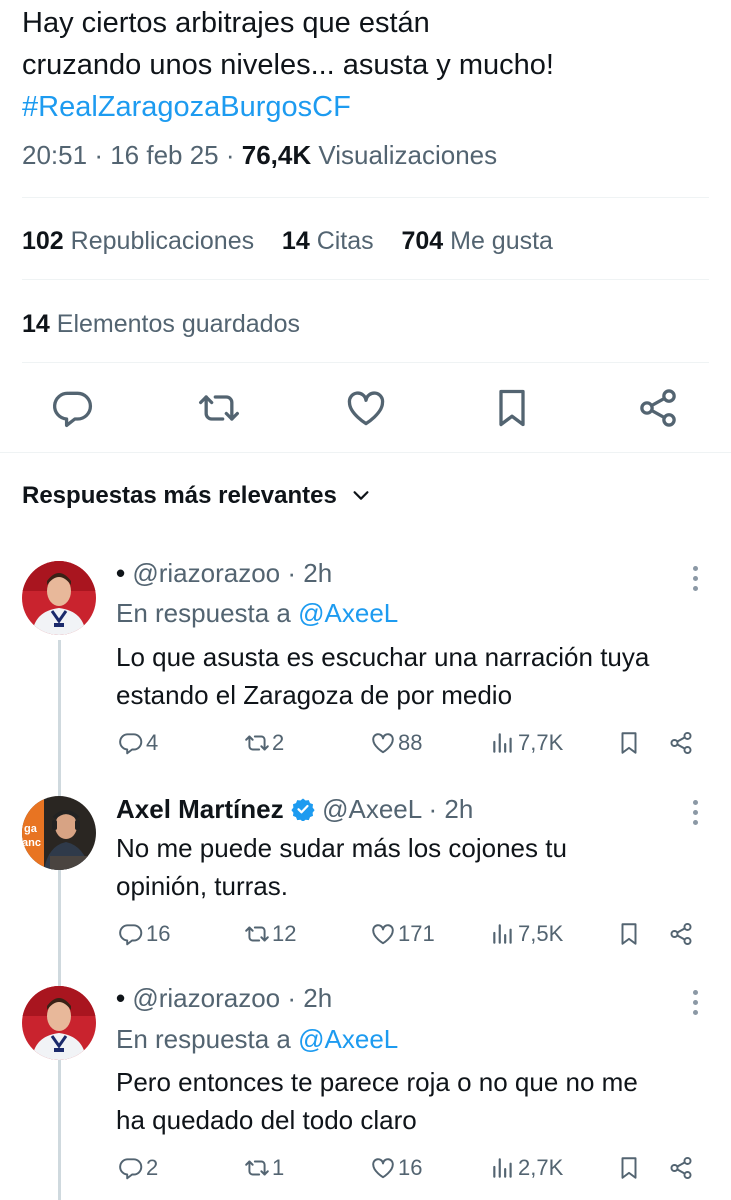 The height and width of the screenshot is (1200, 731). I want to click on bookmarks-stat: 14 Elementos guardados, so click(161, 324).